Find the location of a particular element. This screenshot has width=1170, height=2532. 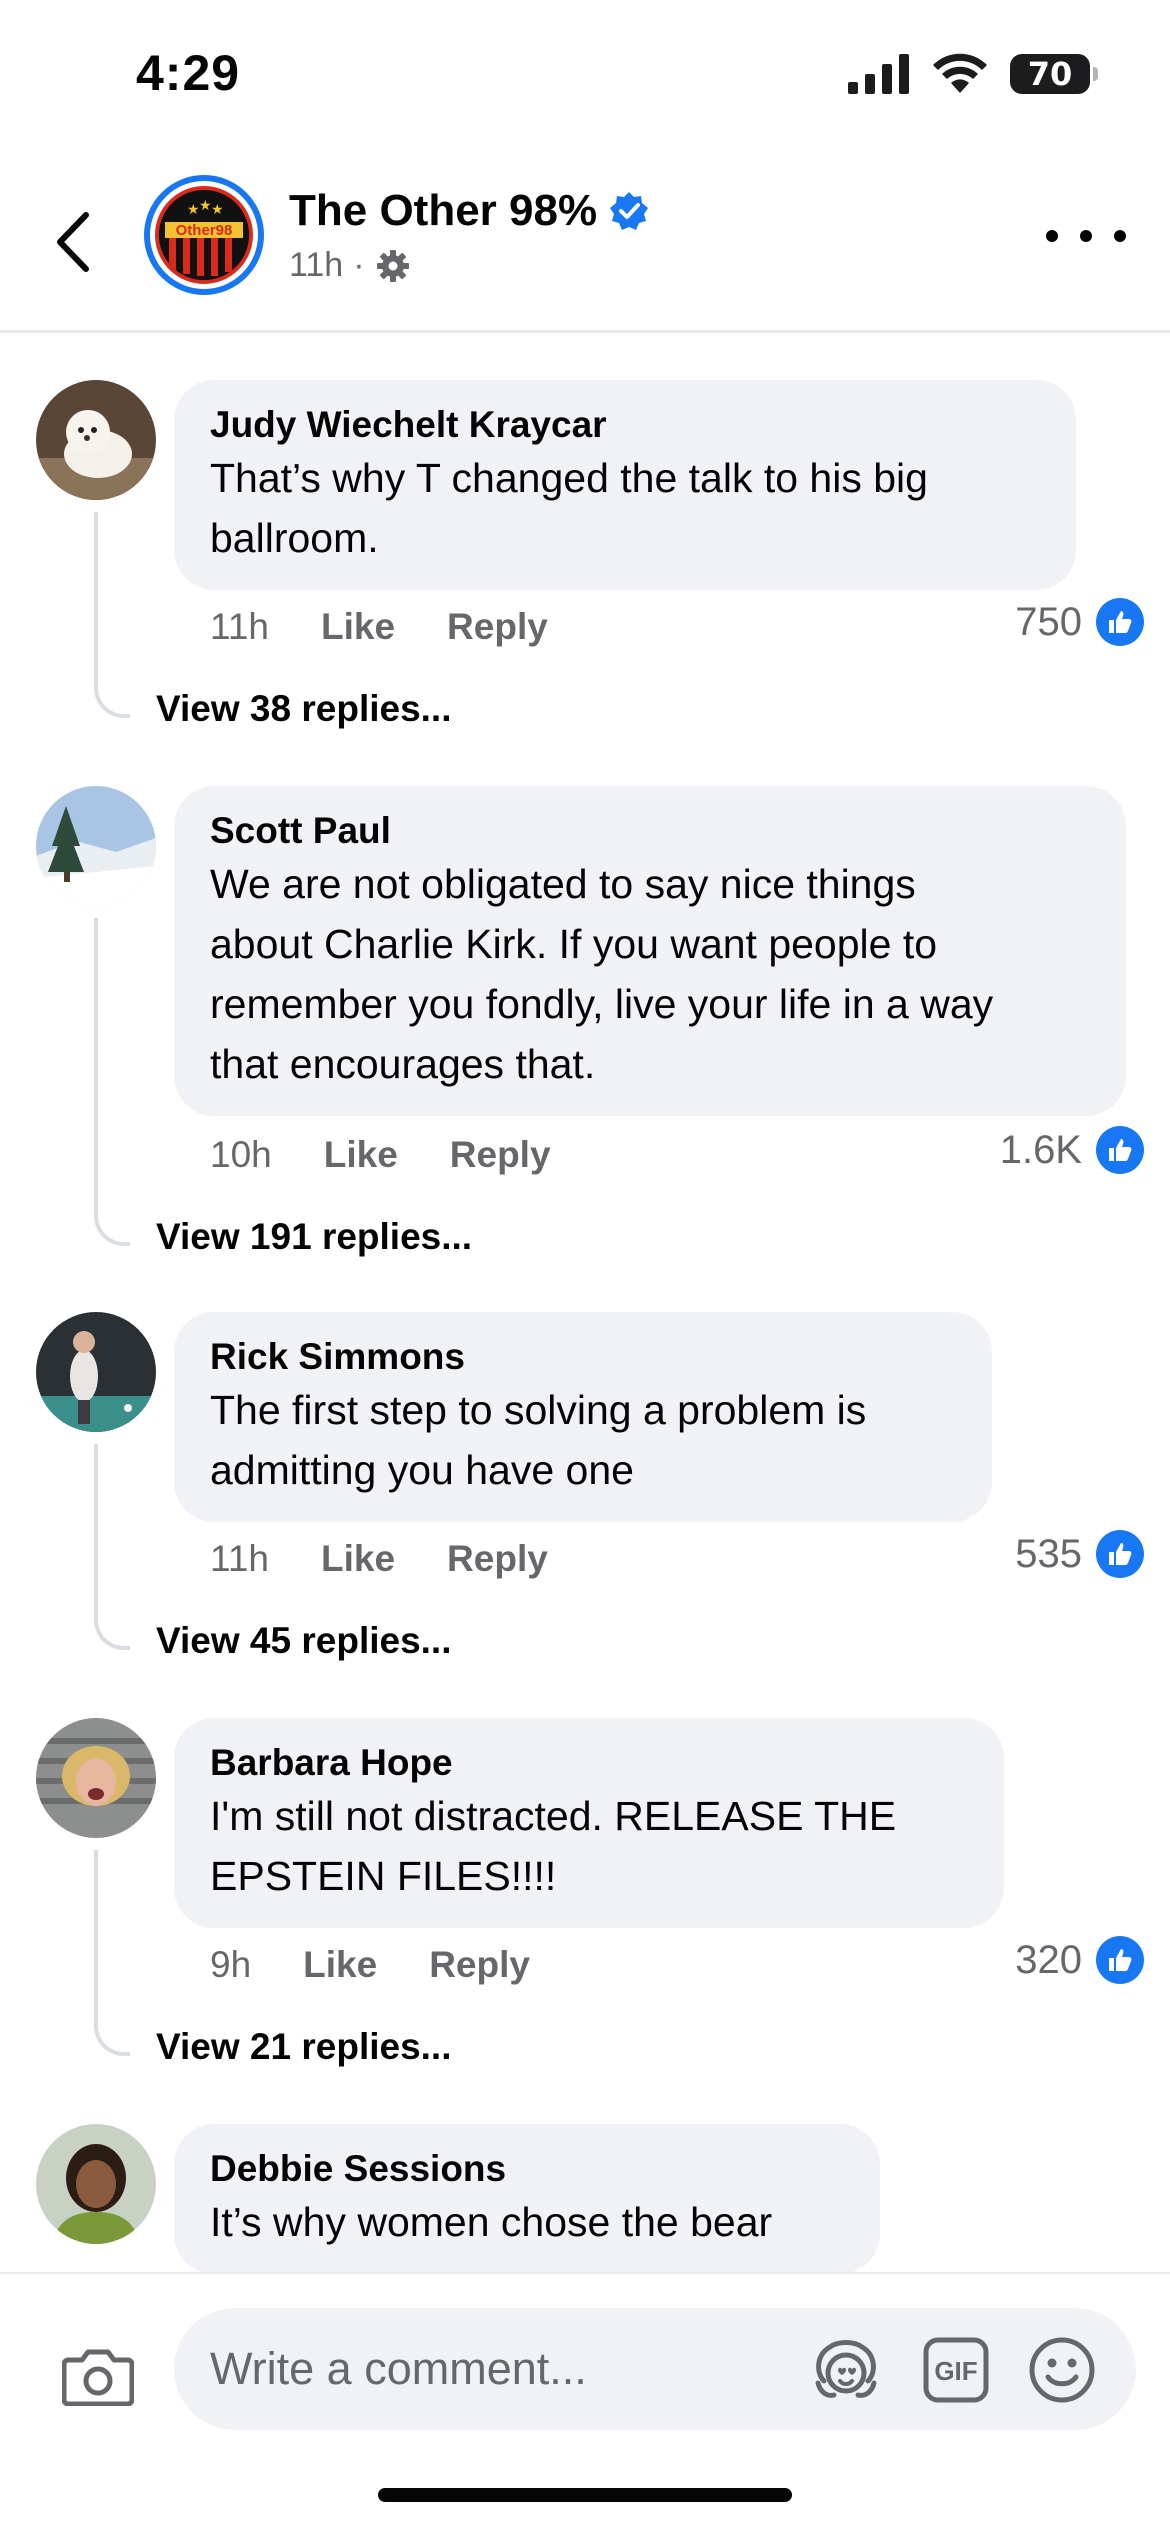

avatar-sticker-button is located at coordinates (846, 2370).